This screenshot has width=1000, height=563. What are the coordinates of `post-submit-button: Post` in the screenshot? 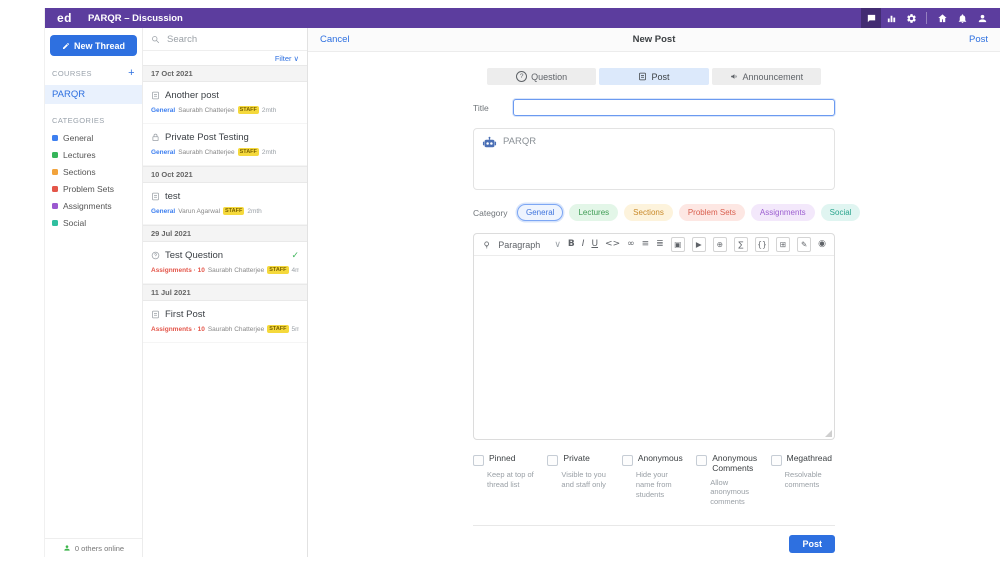 It's located at (812, 543).